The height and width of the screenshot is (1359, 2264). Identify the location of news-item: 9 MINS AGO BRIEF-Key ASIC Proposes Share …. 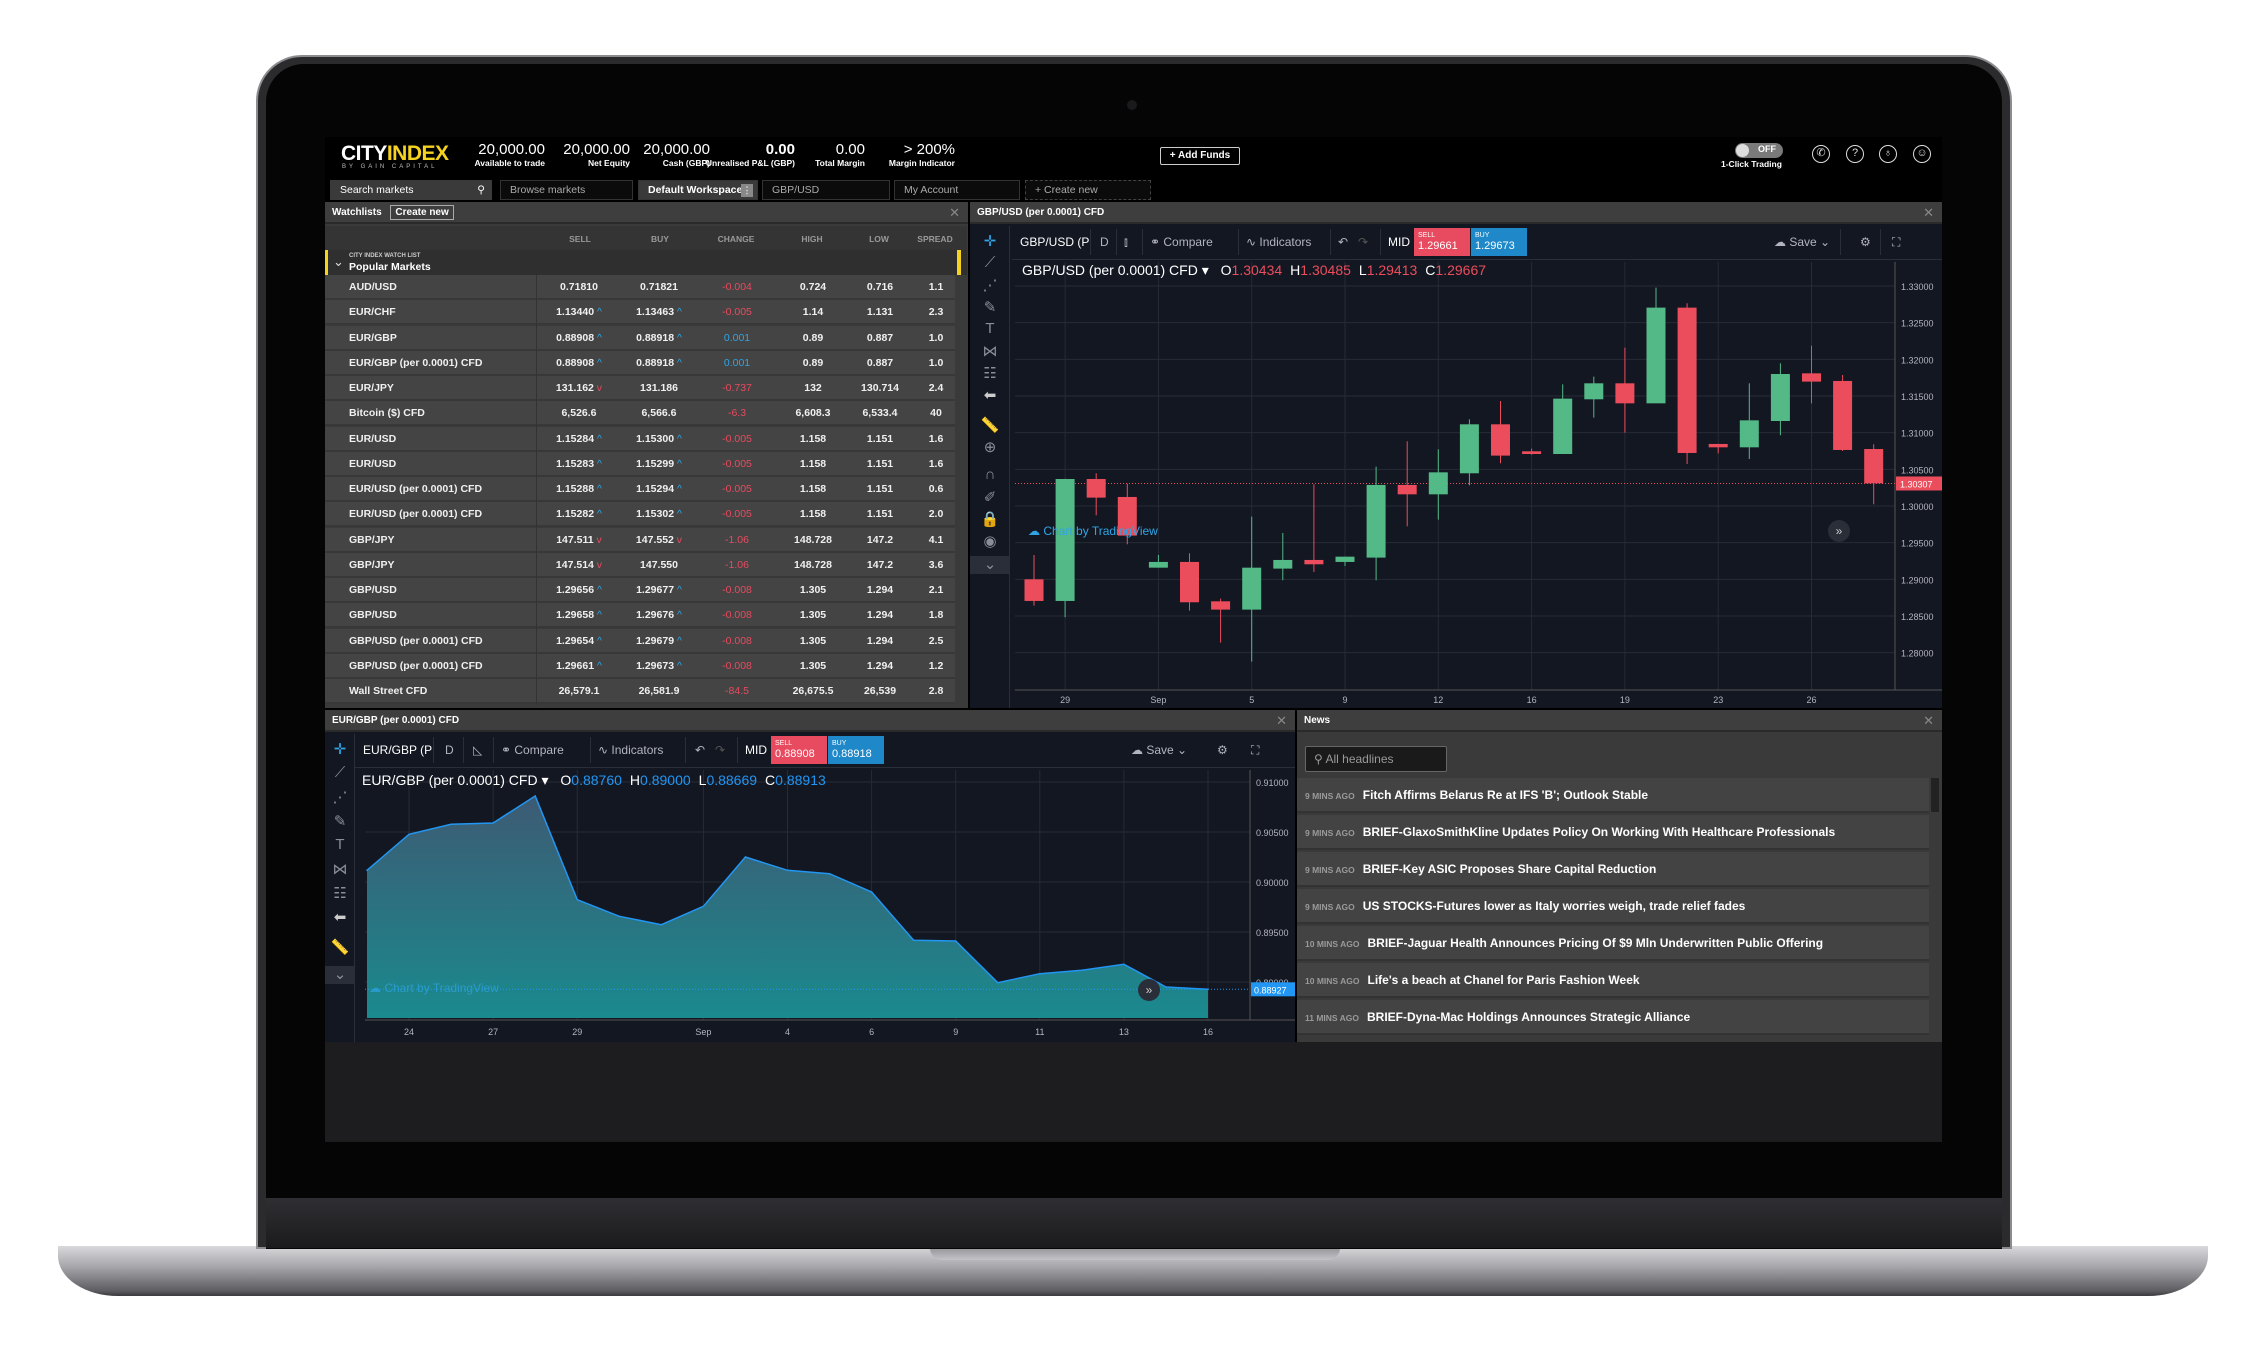
(1613, 869).